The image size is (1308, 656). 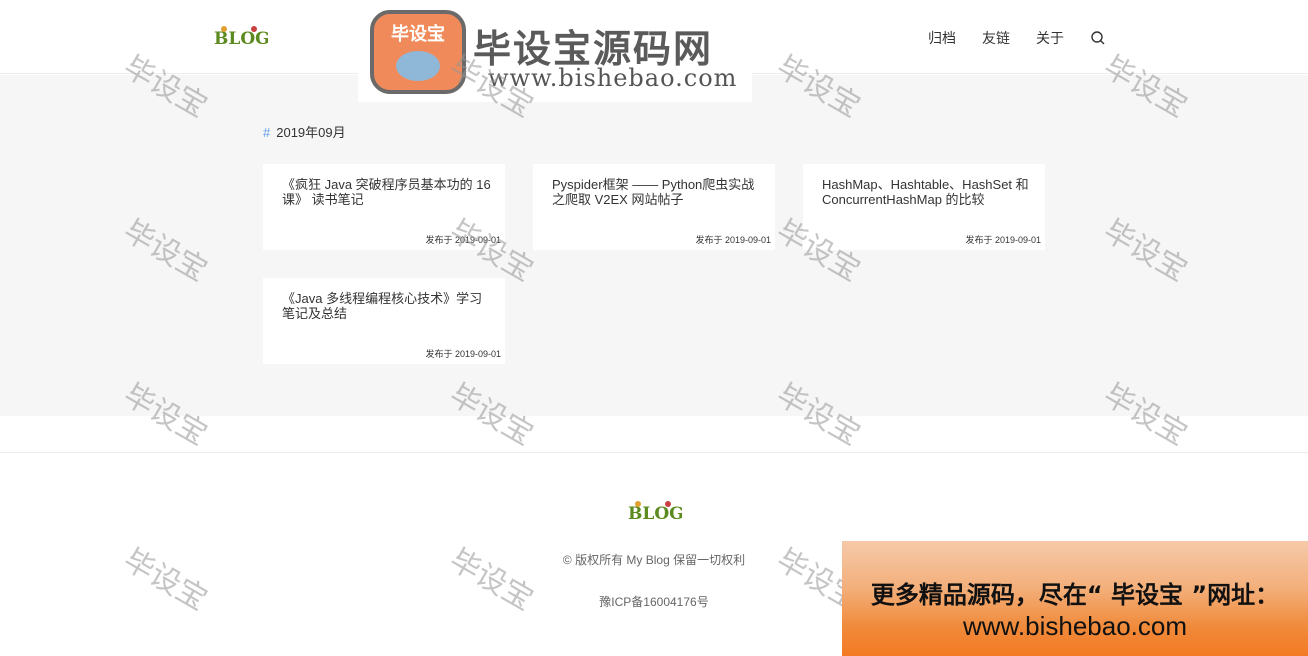 What do you see at coordinates (311, 132) in the screenshot?
I see `month-label: 2019年09月` at bounding box center [311, 132].